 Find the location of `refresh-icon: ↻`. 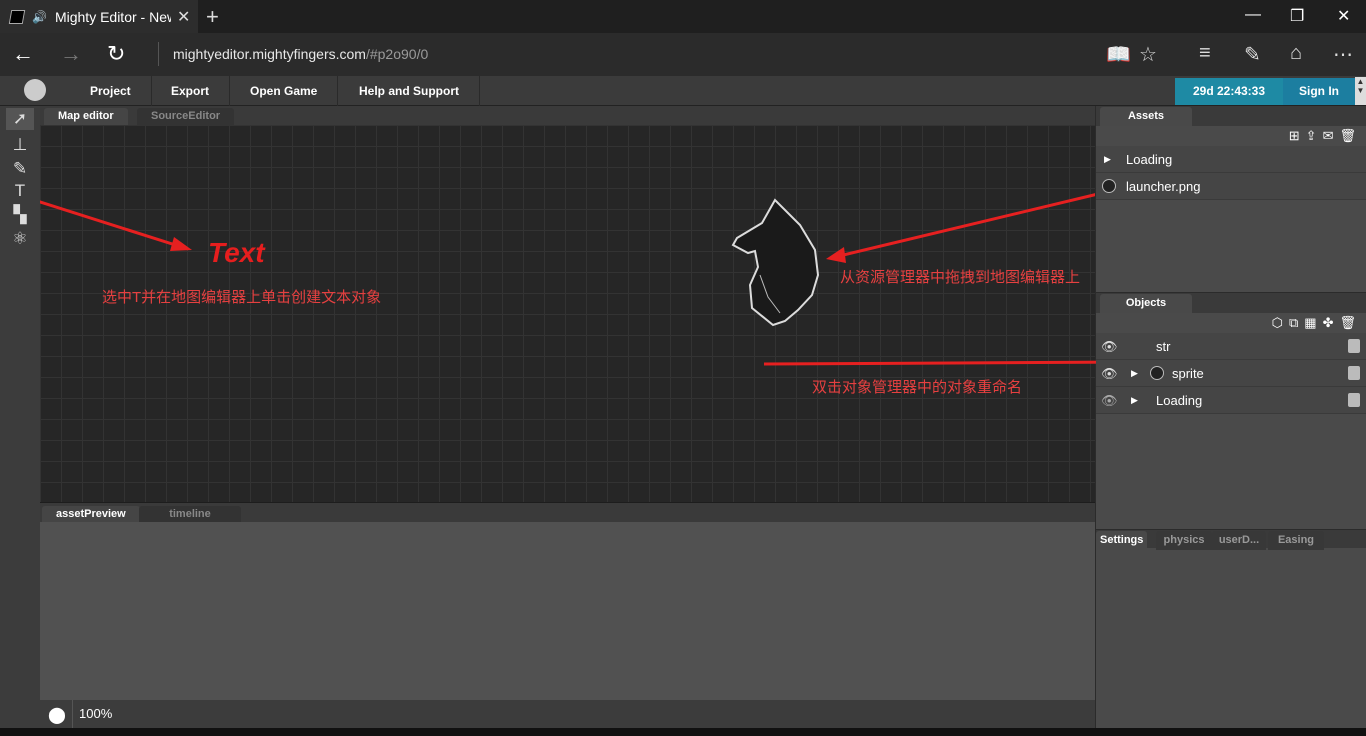

refresh-icon: ↻ is located at coordinates (116, 54).